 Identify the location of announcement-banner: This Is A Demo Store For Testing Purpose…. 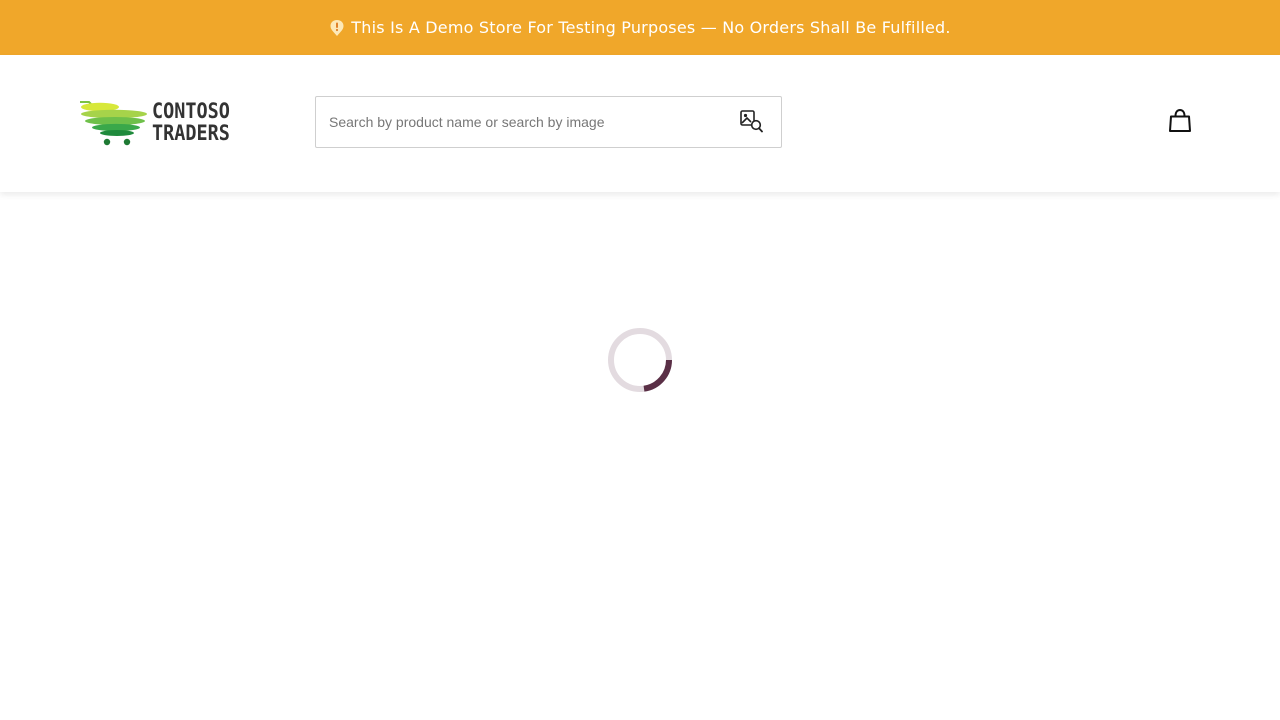
(640, 27).